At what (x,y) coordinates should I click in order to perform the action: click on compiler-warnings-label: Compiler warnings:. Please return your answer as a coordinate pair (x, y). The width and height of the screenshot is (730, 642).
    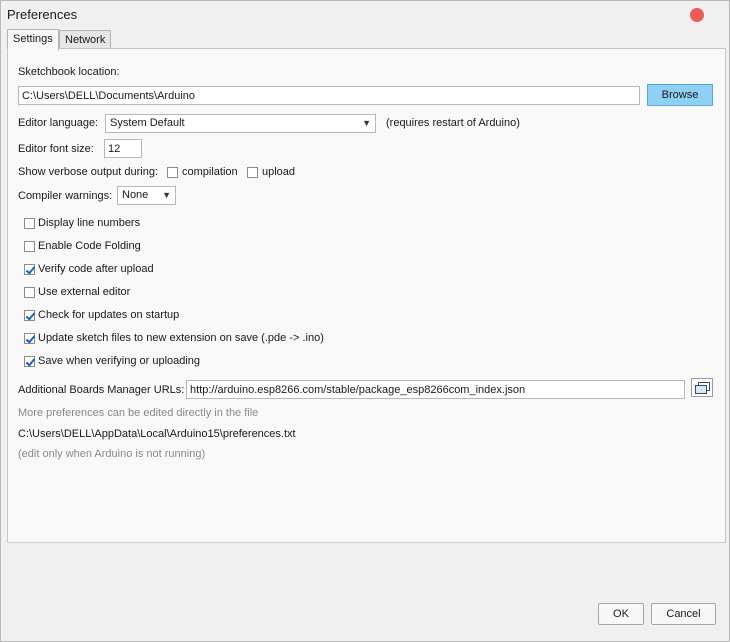
    Looking at the image, I should click on (65, 196).